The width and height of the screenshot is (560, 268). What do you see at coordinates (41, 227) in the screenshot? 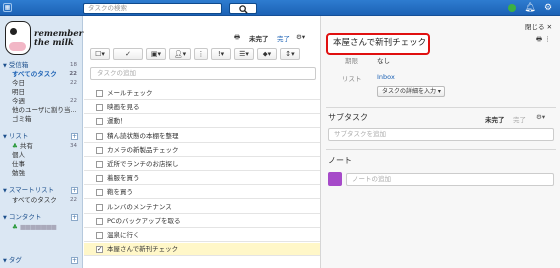
I see `sidebar-item-contact: ♣ ■■■■■■■` at bounding box center [41, 227].